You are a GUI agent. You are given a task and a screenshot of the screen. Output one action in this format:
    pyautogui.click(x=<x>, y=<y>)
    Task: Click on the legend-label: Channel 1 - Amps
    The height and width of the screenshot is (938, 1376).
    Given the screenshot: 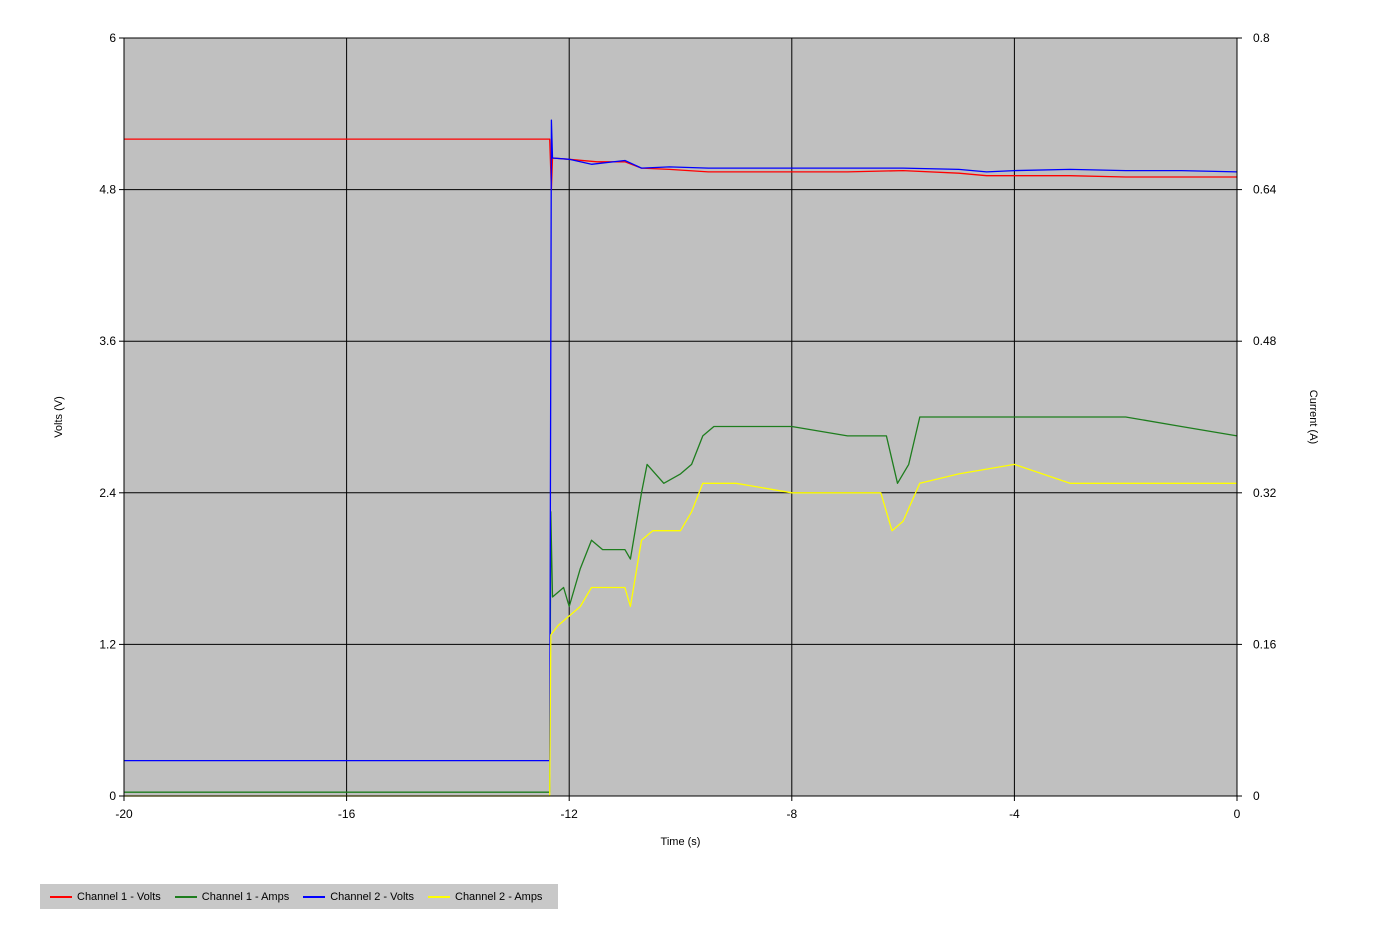 What is the action you would take?
    pyautogui.click(x=245, y=896)
    